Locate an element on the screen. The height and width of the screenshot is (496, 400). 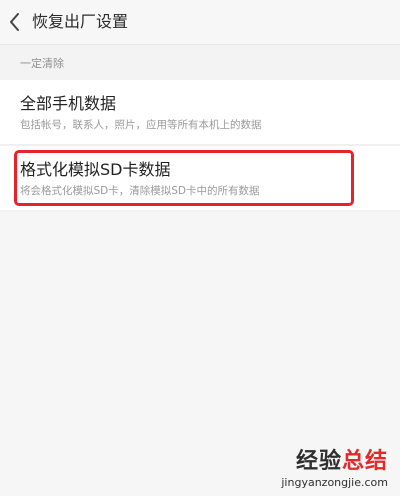
list-item-all-phone-data: 全部手机数据 包括帐号，联系人，照片，应用等所有本机上的数据 is located at coordinates (200, 113).